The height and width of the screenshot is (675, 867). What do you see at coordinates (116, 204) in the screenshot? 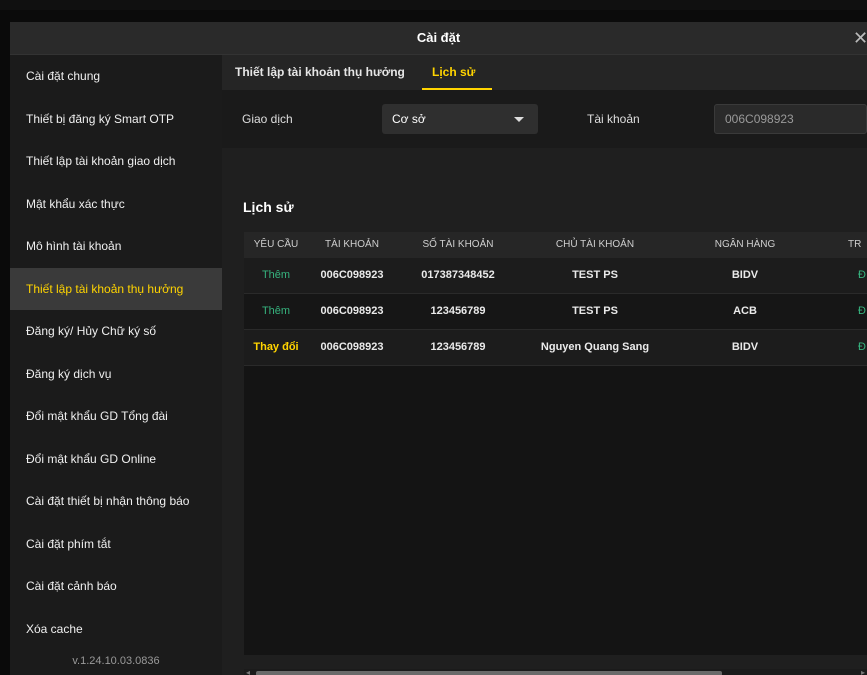
I see `sidebar-item-auth-password: Mật khẩu xác thực` at bounding box center [116, 204].